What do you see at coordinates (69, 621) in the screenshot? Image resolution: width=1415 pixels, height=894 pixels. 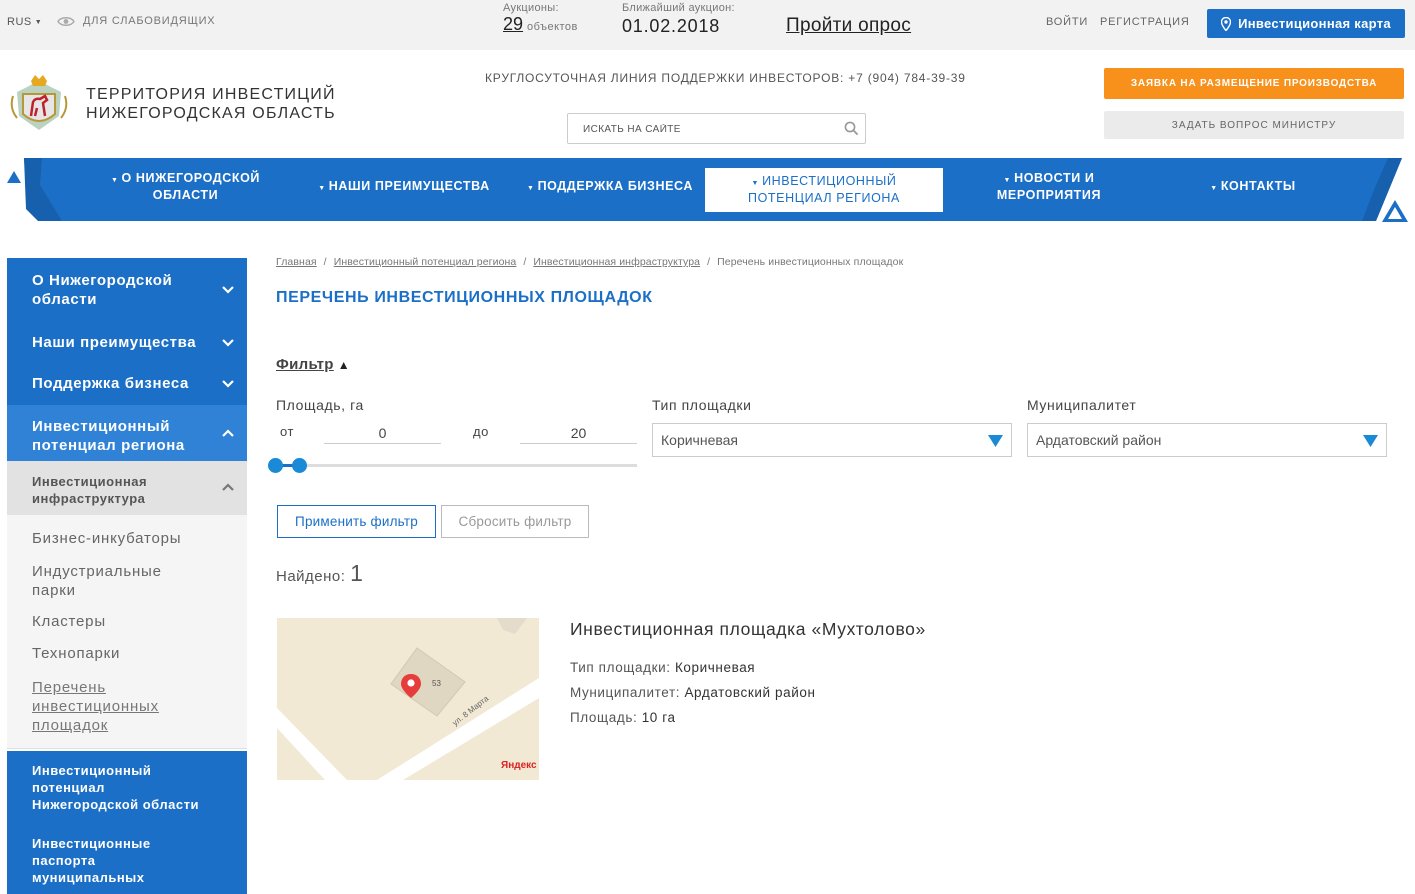 I see `sidebar-link-label: Кластеры` at bounding box center [69, 621].